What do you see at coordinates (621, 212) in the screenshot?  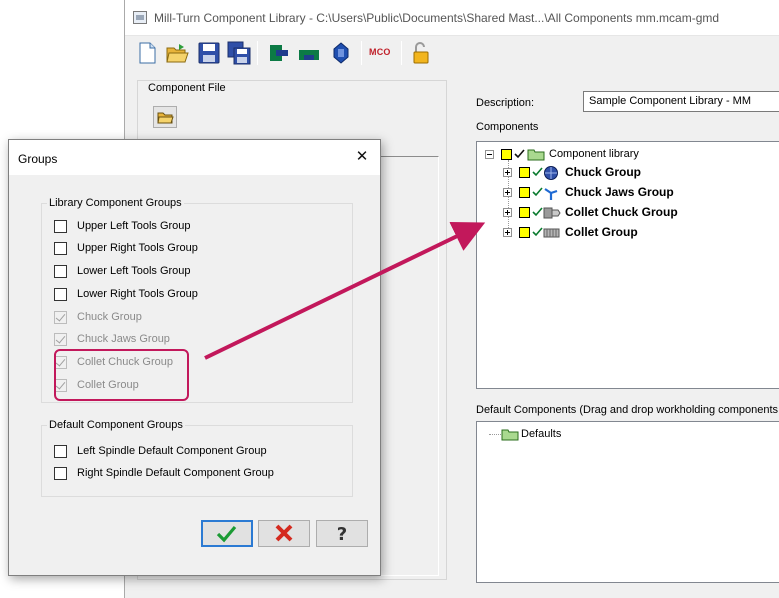 I see `tree-label: Collet Chuck Group` at bounding box center [621, 212].